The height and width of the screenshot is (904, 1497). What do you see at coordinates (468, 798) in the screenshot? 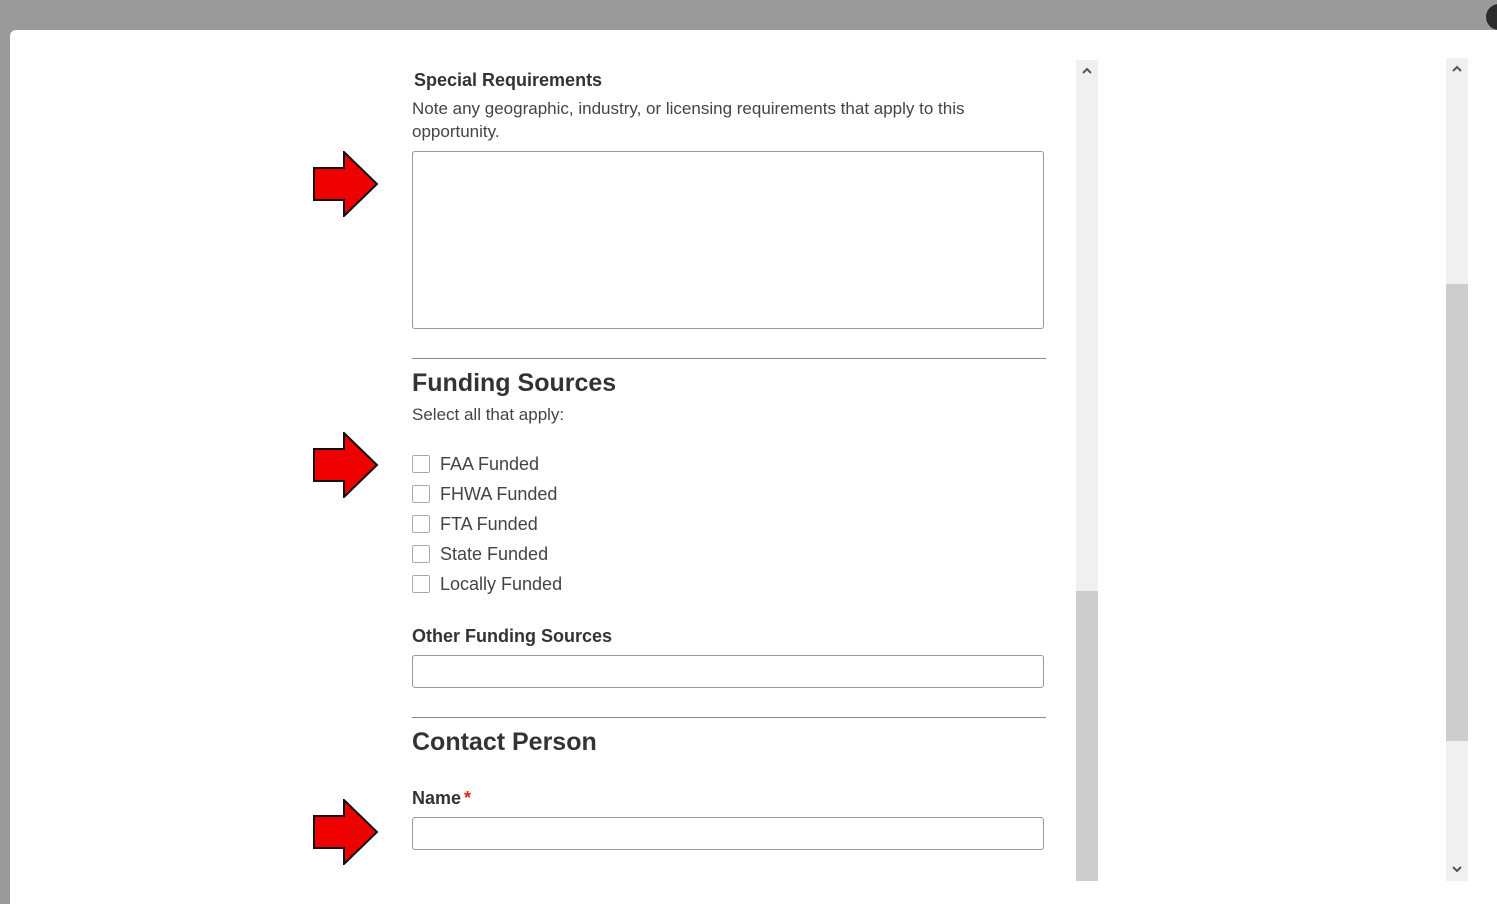
I see `required-marker: *` at bounding box center [468, 798].